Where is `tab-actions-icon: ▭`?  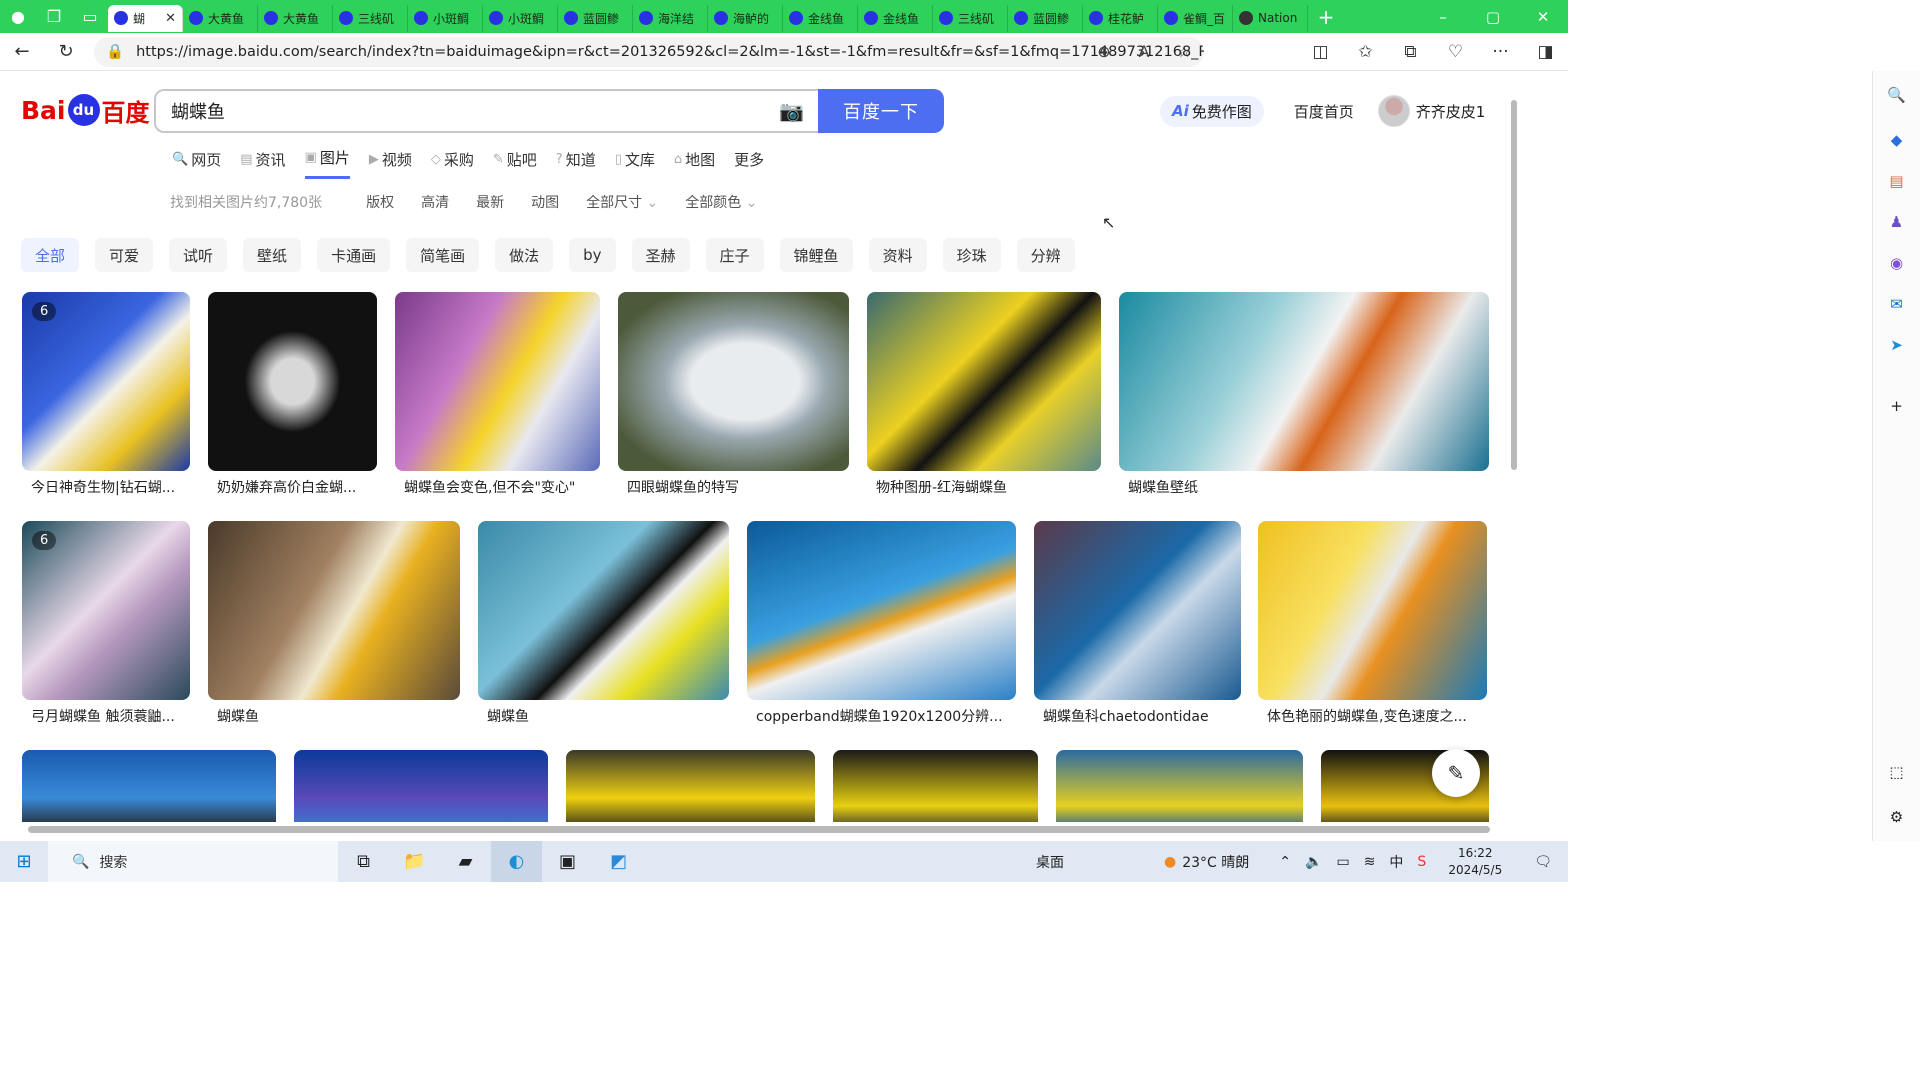 tab-actions-icon: ▭ is located at coordinates (90, 16).